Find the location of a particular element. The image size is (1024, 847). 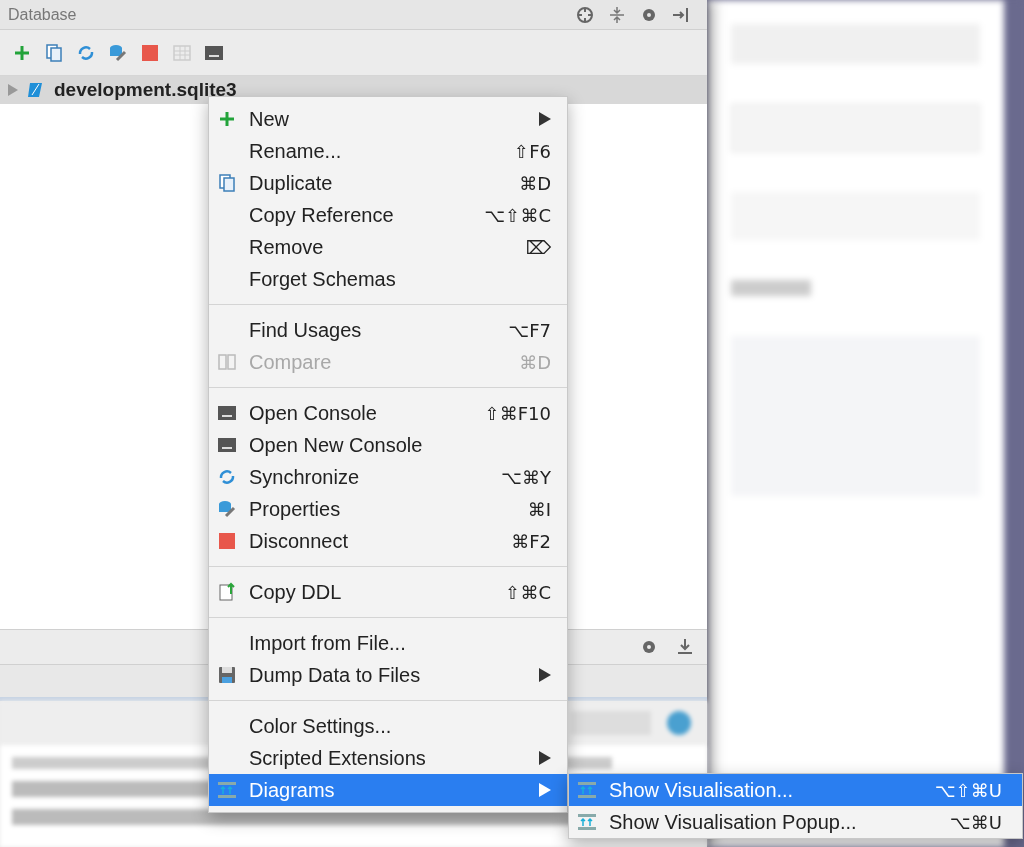

compare-icon is located at coordinates (227, 362).